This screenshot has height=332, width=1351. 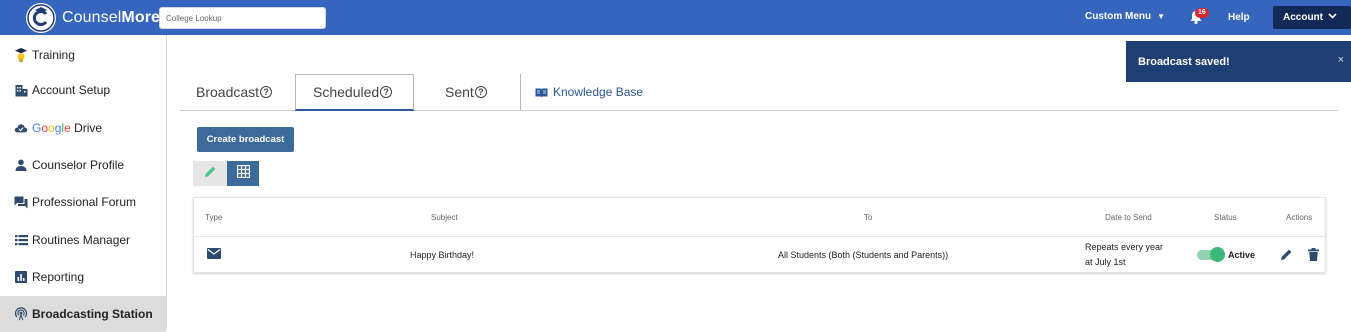 What do you see at coordinates (21, 240) in the screenshot?
I see `list-icon` at bounding box center [21, 240].